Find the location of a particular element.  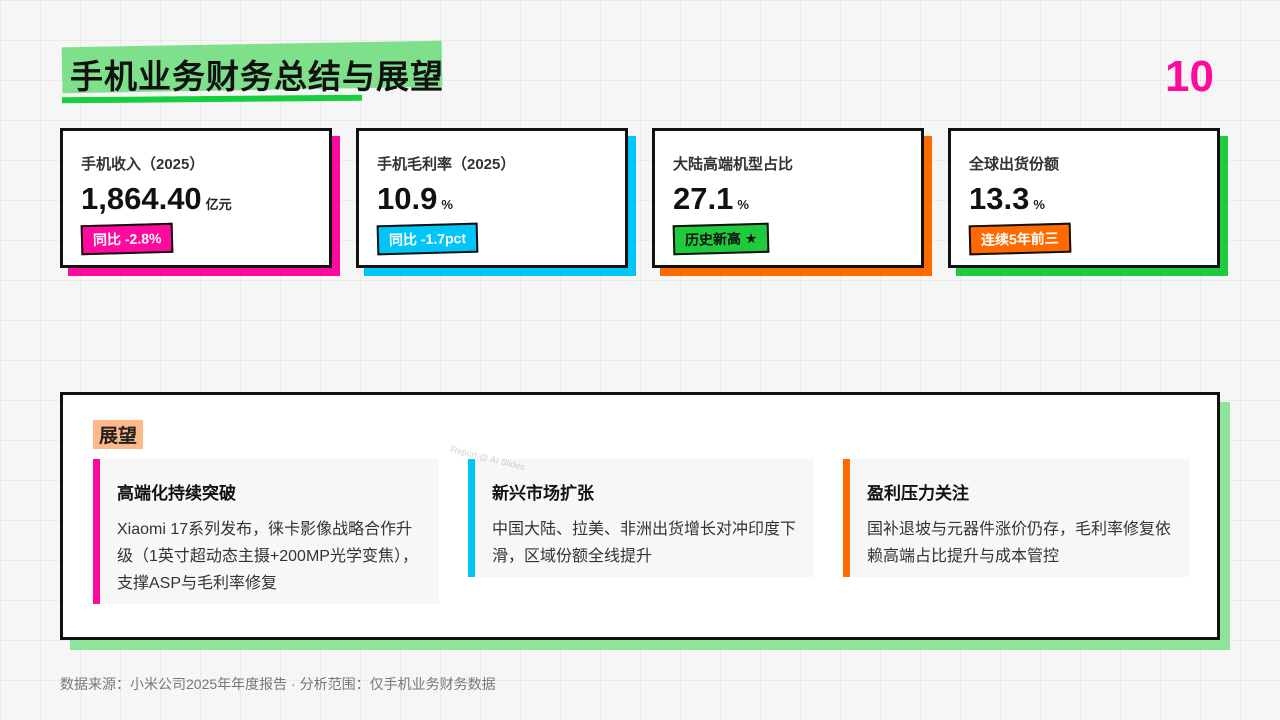

kpi-tag: 连续5年前三 is located at coordinates (1020, 239).